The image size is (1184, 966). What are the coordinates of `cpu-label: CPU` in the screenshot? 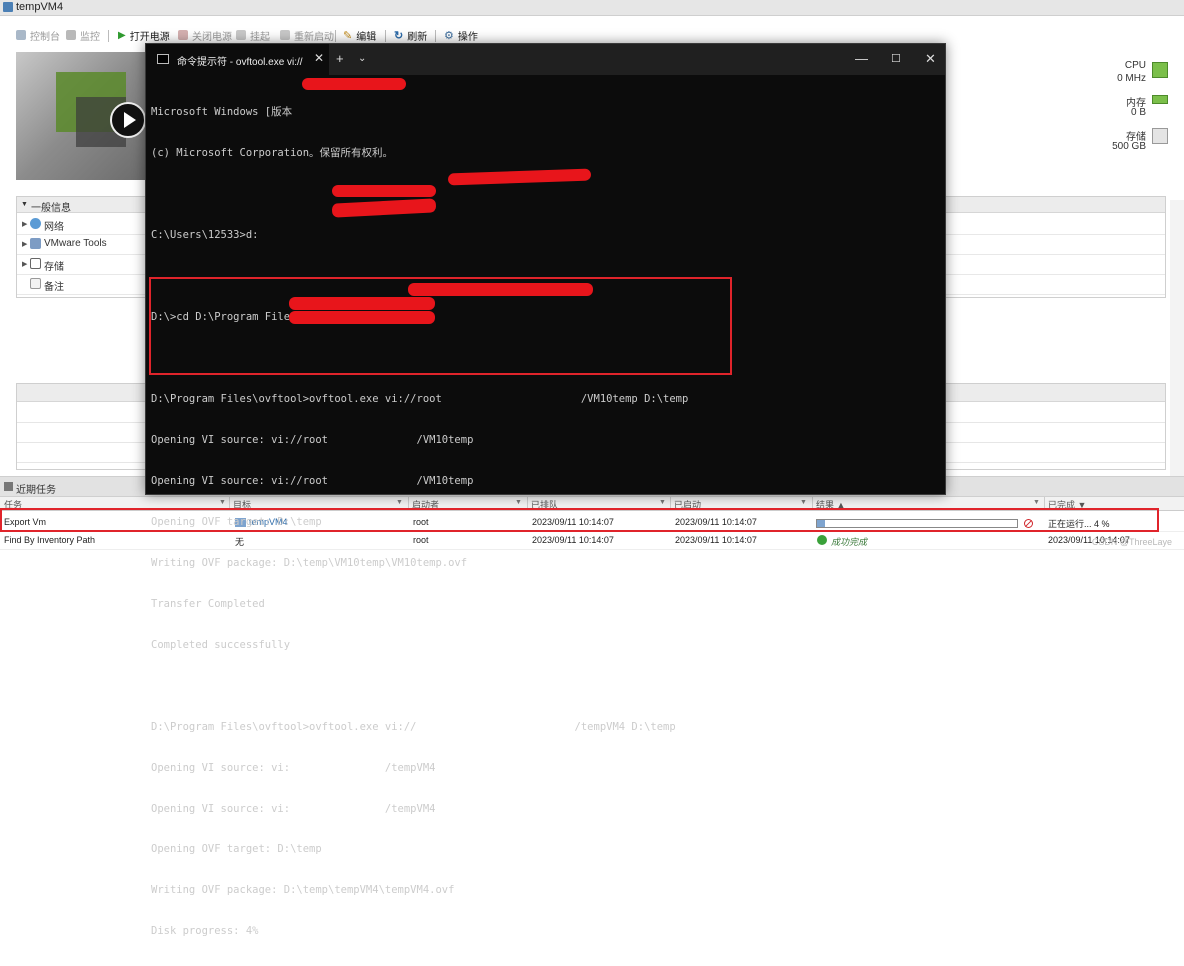 It's located at (1135, 65).